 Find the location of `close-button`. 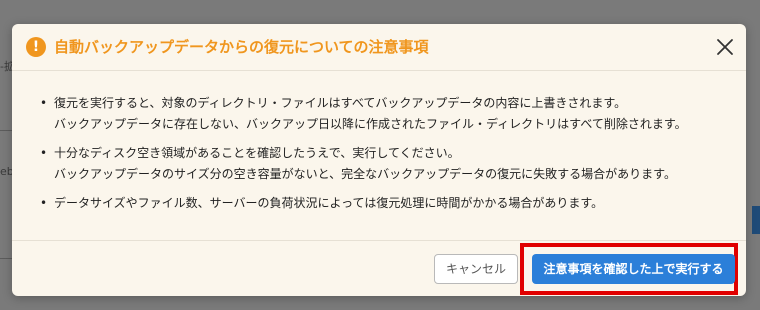

close-button is located at coordinates (725, 47).